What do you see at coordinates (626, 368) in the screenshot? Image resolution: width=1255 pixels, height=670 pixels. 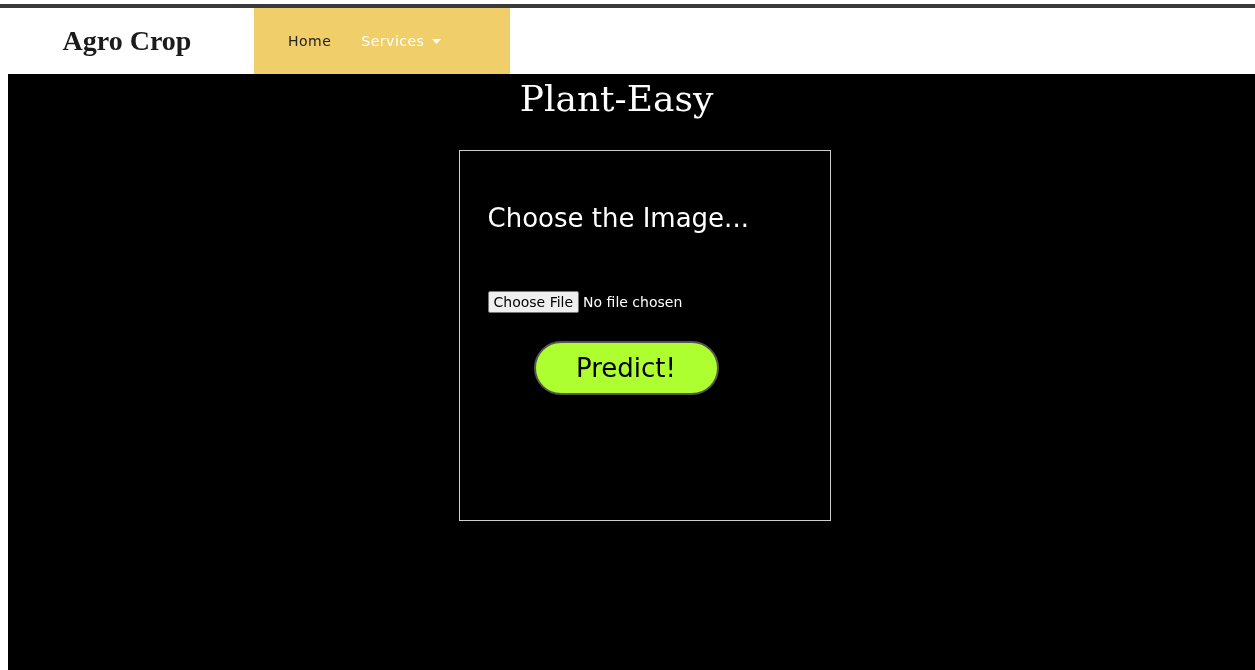 I see `predict-button: Predict!` at bounding box center [626, 368].